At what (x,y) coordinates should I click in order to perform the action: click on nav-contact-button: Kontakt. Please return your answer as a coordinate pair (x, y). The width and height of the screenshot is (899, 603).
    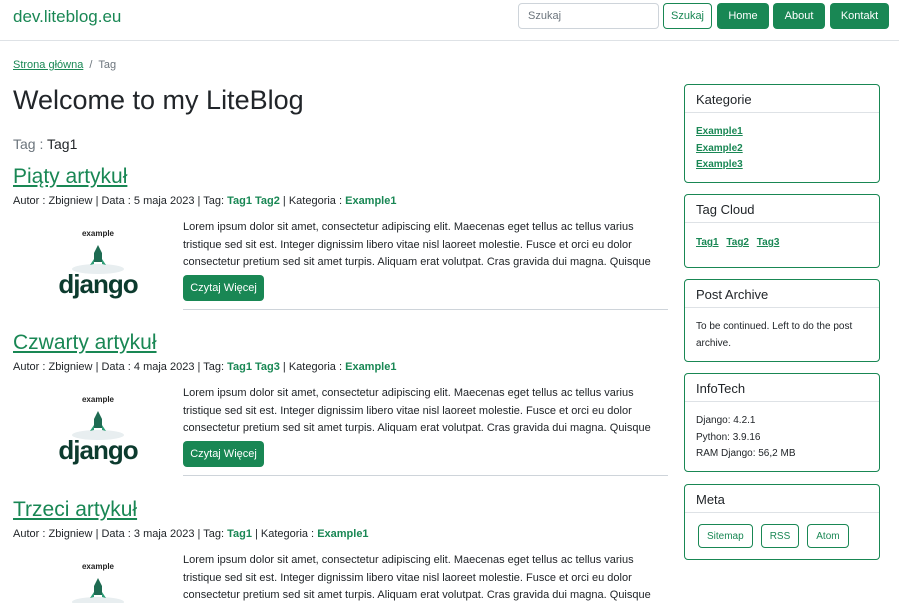
    Looking at the image, I should click on (859, 16).